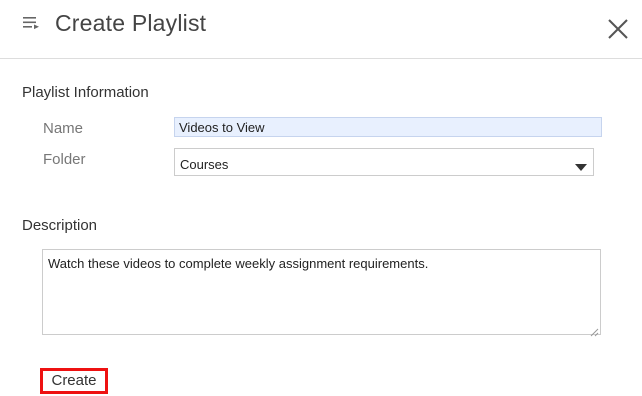 The height and width of the screenshot is (396, 642). What do you see at coordinates (388, 127) in the screenshot?
I see `name-input` at bounding box center [388, 127].